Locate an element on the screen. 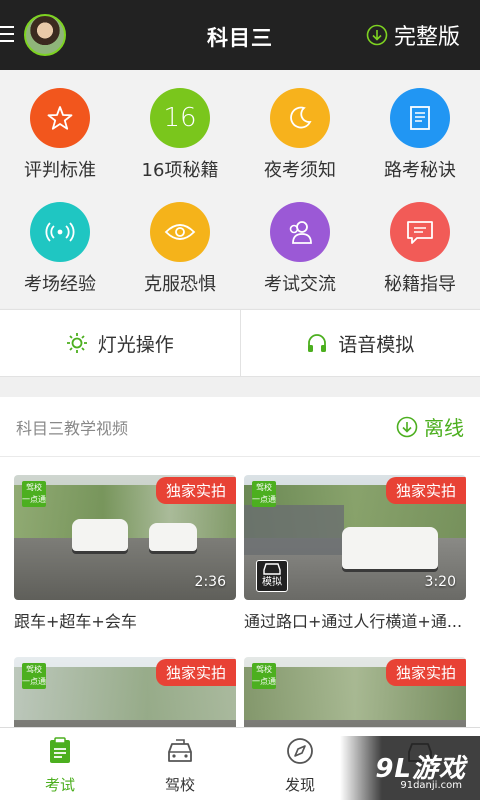 The image size is (480, 800). grid-item-16-tips: 16 16项秘籍 is located at coordinates (180, 143).